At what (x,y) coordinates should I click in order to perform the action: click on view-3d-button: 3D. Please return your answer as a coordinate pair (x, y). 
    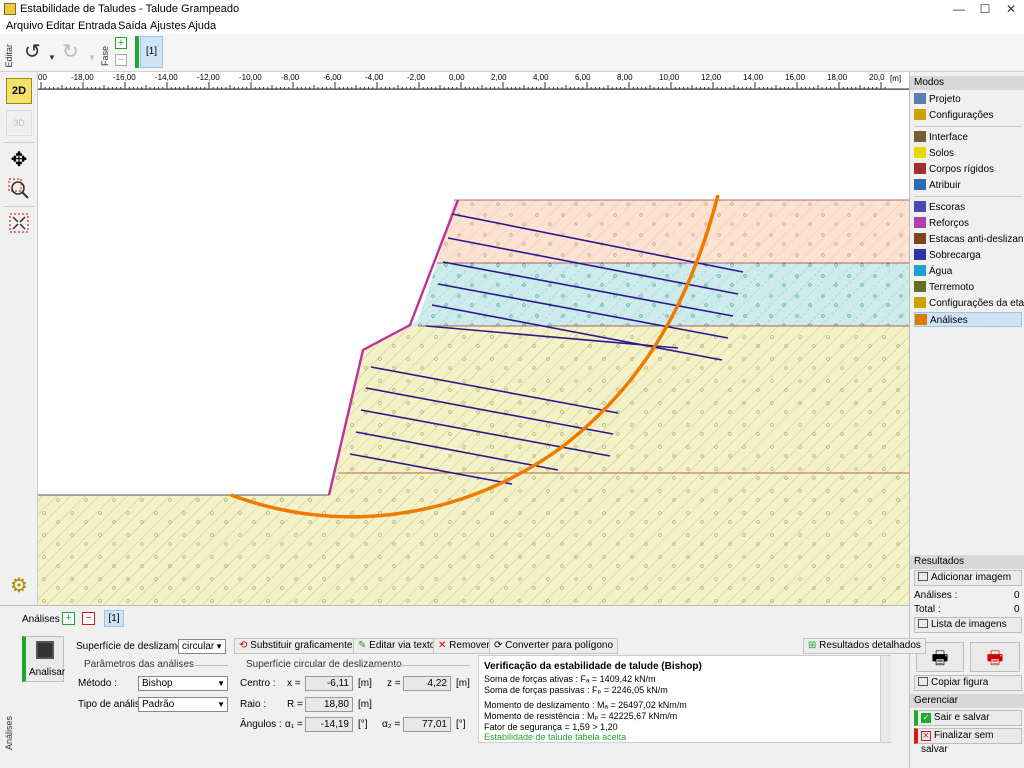
    Looking at the image, I should click on (19, 123).